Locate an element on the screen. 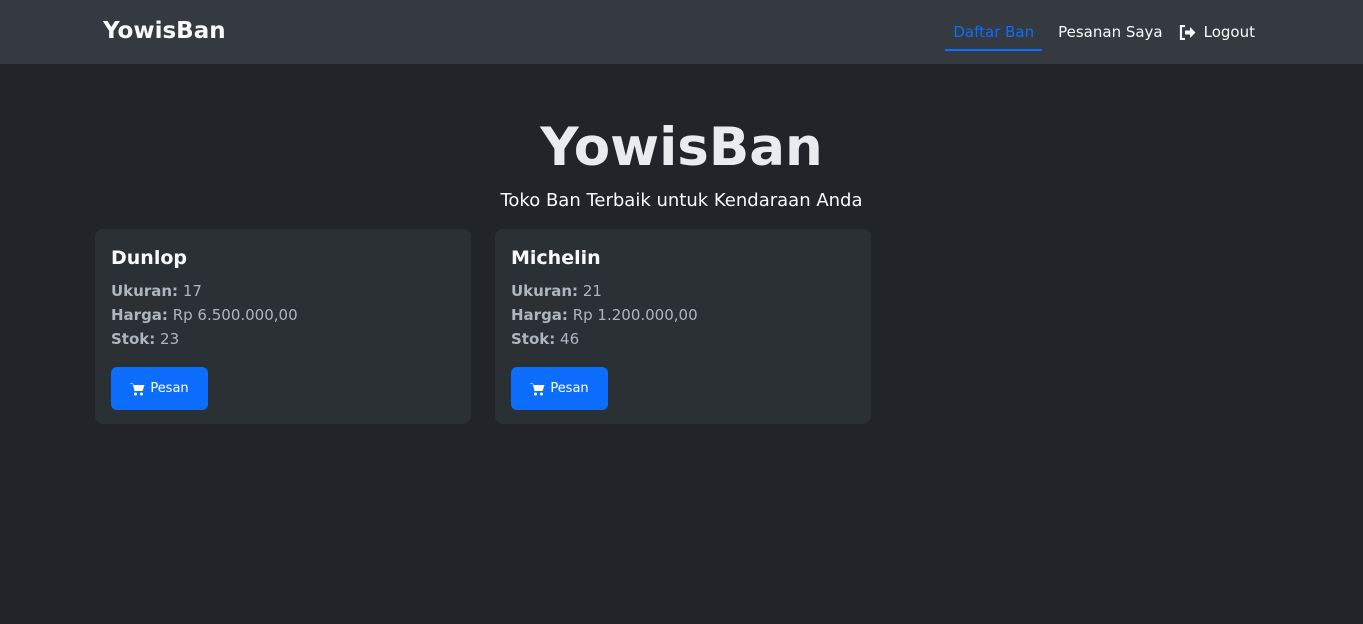 The image size is (1363, 624). nav-logout: Logout is located at coordinates (1217, 32).